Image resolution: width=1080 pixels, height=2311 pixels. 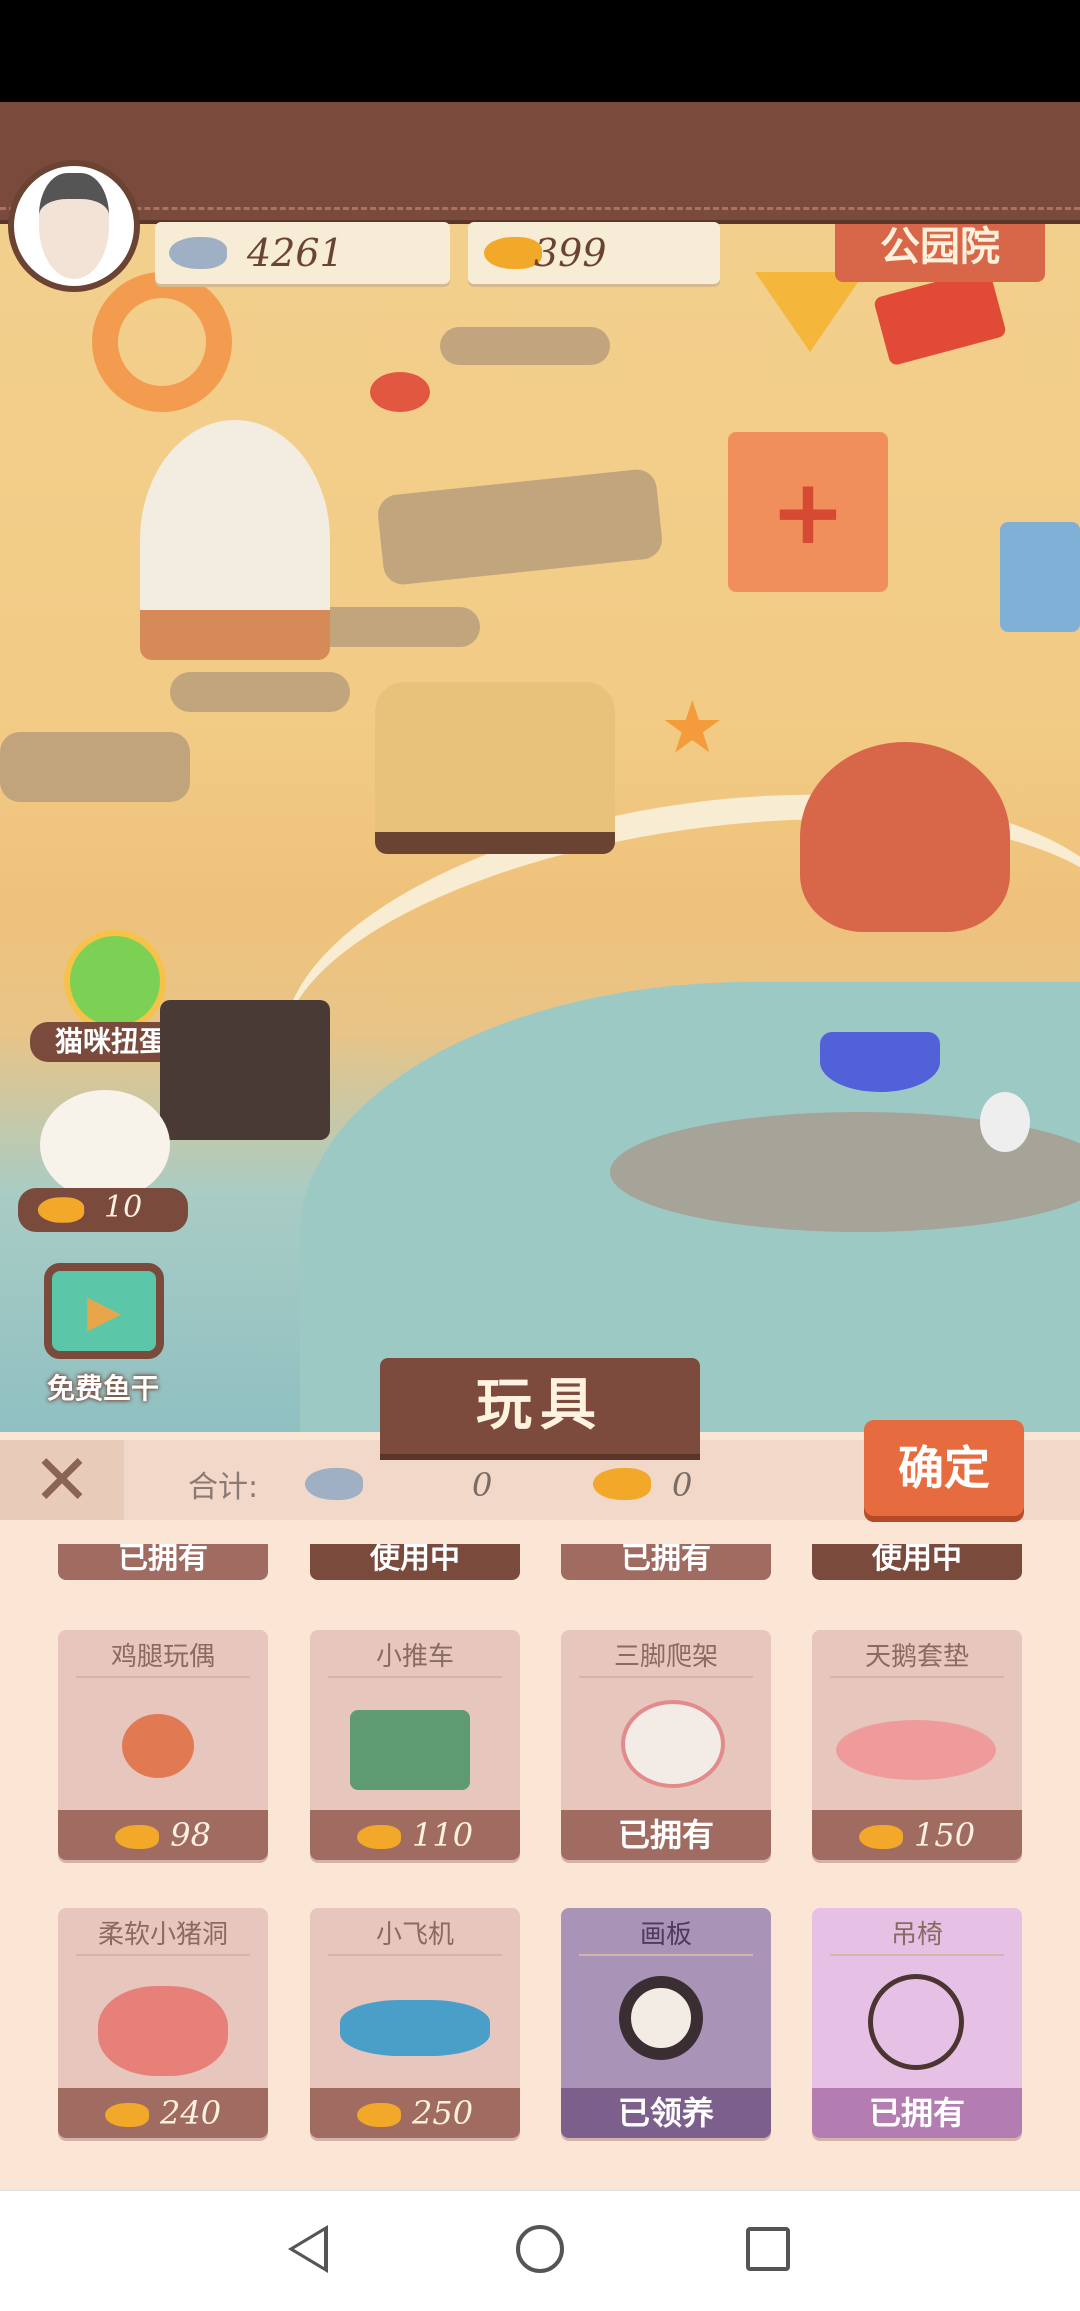 I want to click on status-bar: 已领养, so click(x=666, y=2113).